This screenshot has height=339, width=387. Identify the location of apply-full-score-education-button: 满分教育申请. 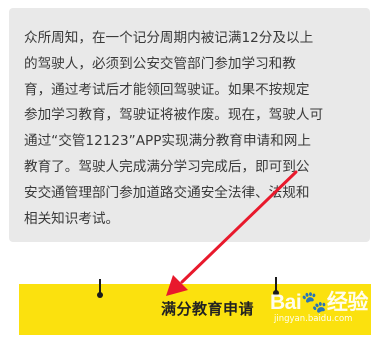
(195, 309).